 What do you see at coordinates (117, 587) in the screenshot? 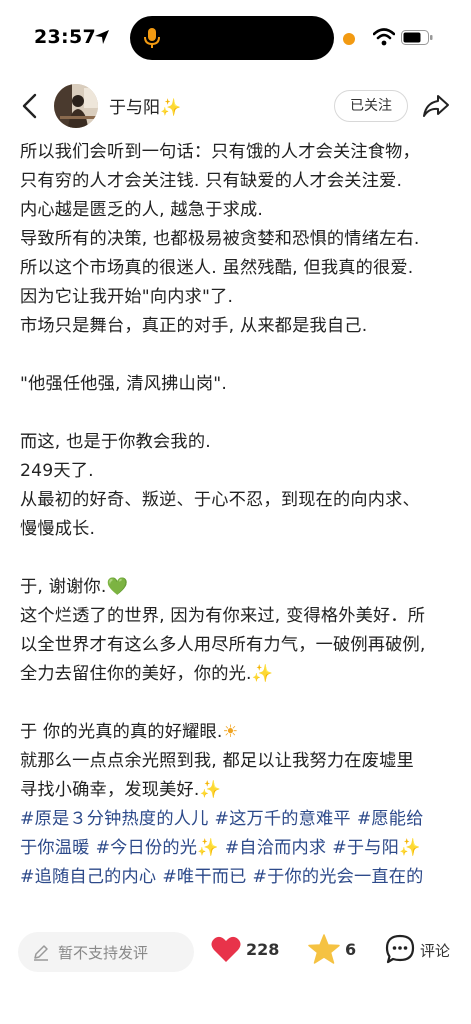
I see `green-heart-icon: 💚` at bounding box center [117, 587].